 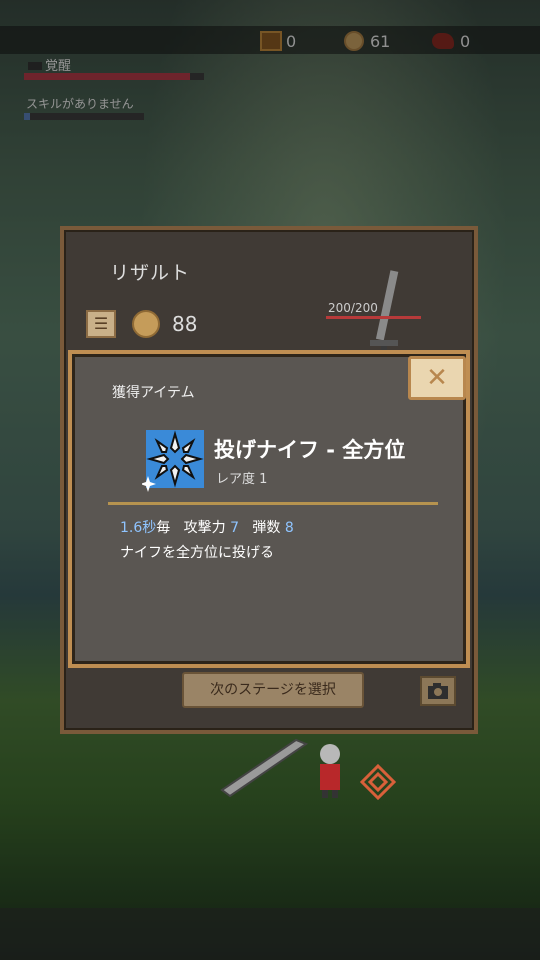 I want to click on gold-coin-icon, so click(x=146, y=324).